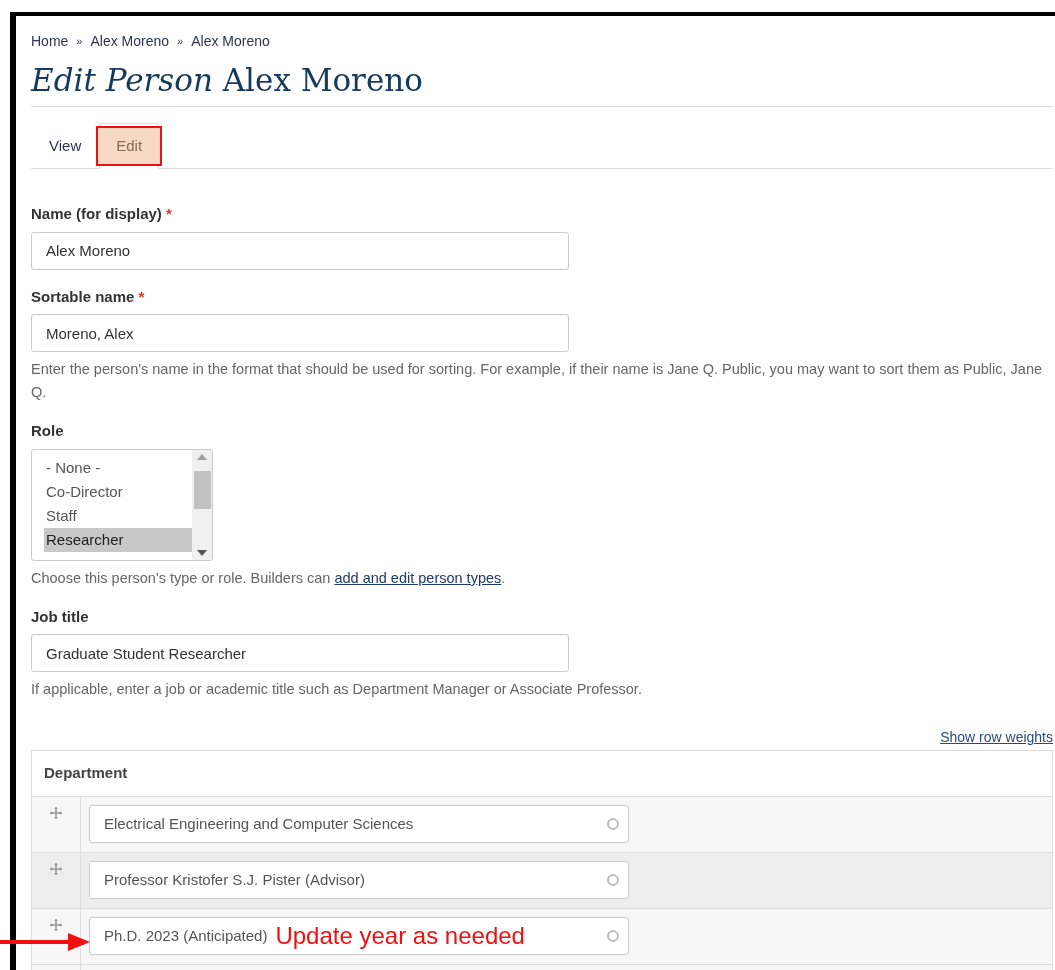 This screenshot has width=1055, height=970. I want to click on autocomplete-field: Ph.D. 2023 (Anticipated) Update year as needed, so click(359, 936).